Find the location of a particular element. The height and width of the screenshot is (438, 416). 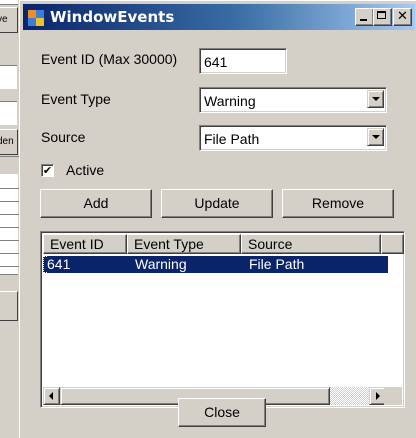

maximize-button is located at coordinates (382, 17).